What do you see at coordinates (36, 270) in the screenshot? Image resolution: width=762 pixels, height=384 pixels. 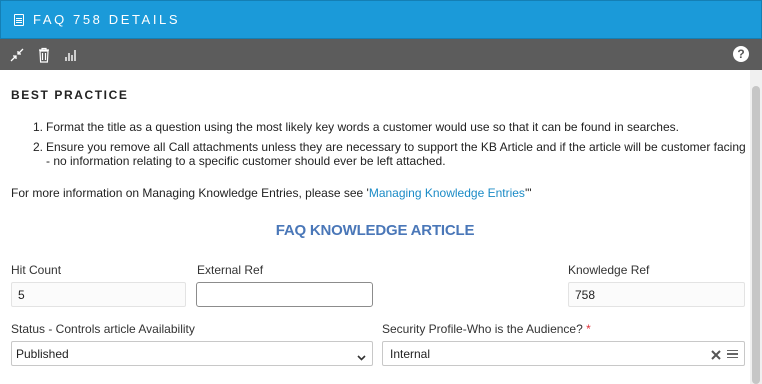 I see `hit-count-label: Hit Count` at bounding box center [36, 270].